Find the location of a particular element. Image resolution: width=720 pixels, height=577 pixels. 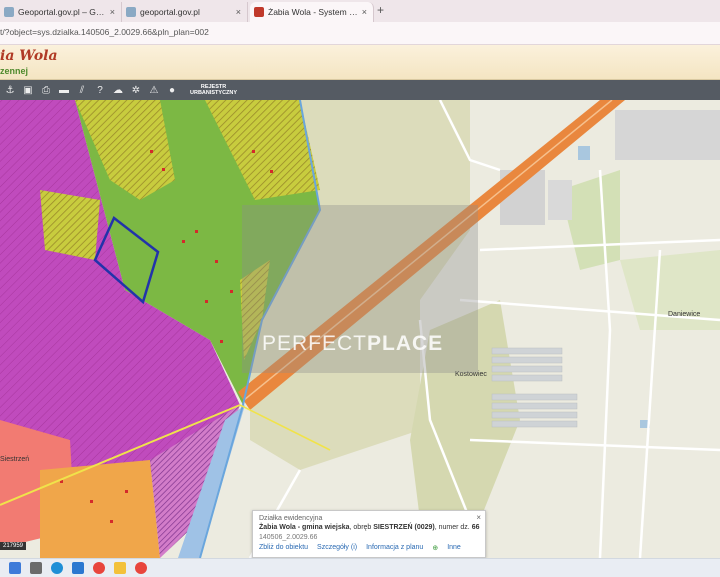

parcel-numer: 66 is located at coordinates (475, 527).